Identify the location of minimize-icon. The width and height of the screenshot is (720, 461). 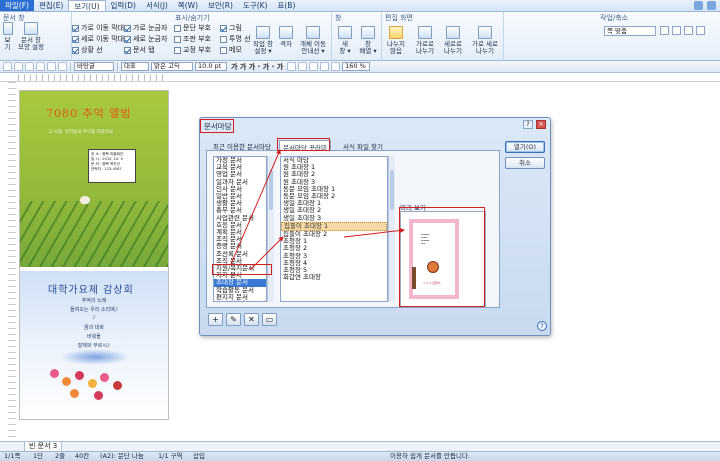
(698, 5).